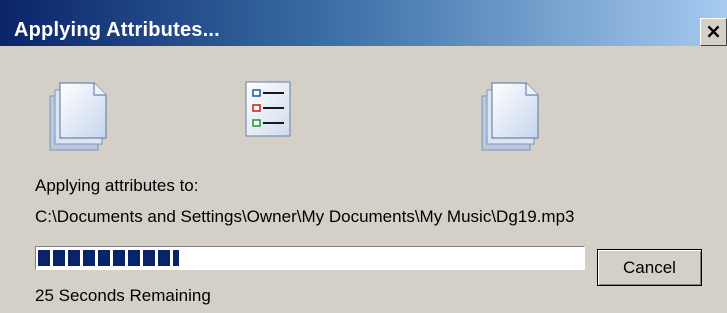 Image resolution: width=727 pixels, height=313 pixels. What do you see at coordinates (510, 116) in the screenshot?
I see `destination-documents-icon` at bounding box center [510, 116].